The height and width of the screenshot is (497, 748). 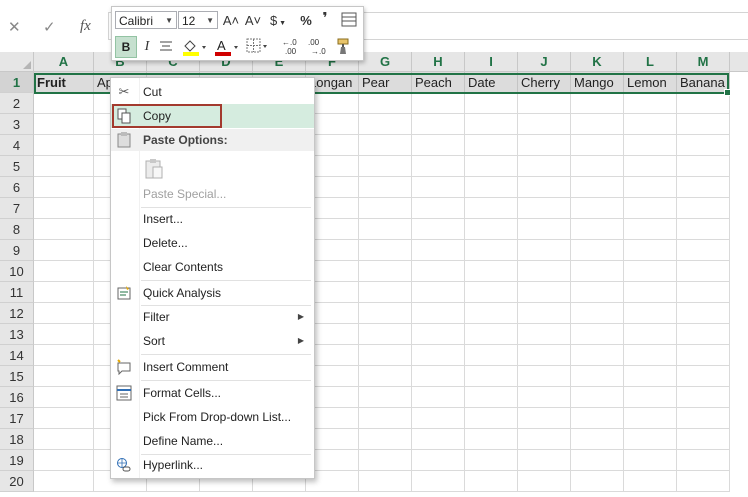 I want to click on cell-k1: Mango, so click(x=597, y=82).